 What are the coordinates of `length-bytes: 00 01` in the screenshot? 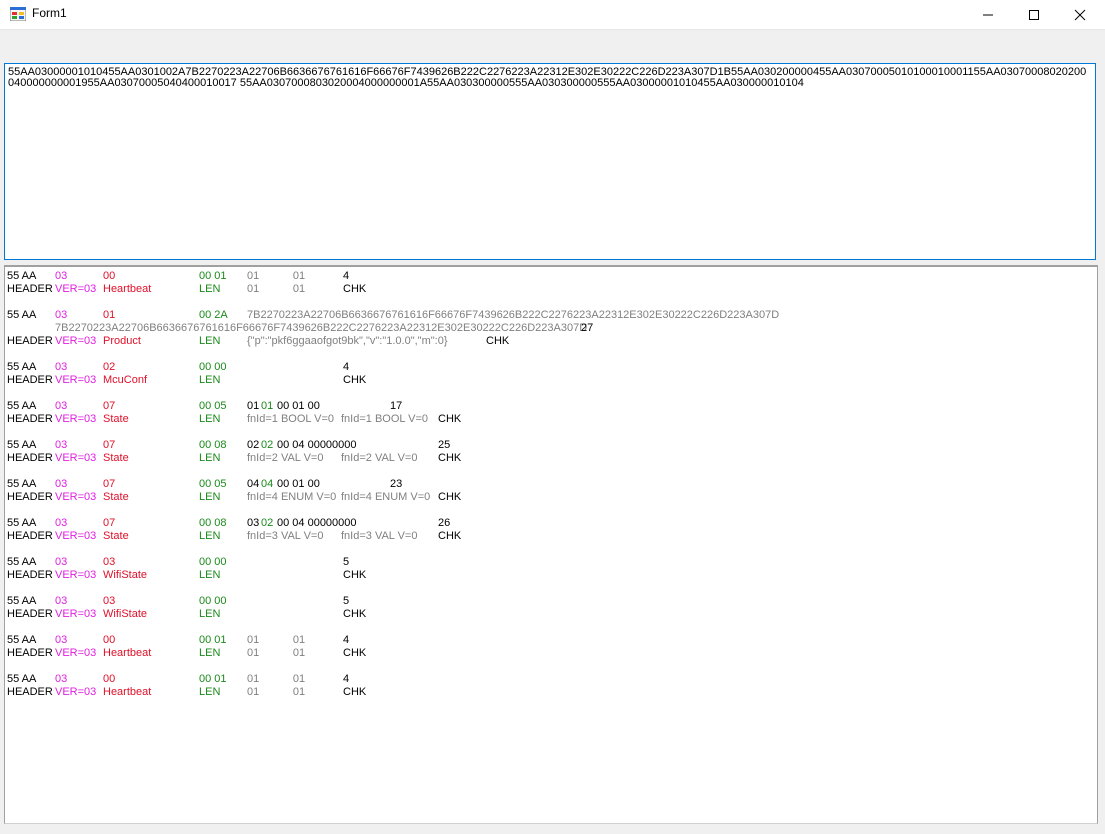 It's located at (213, 276).